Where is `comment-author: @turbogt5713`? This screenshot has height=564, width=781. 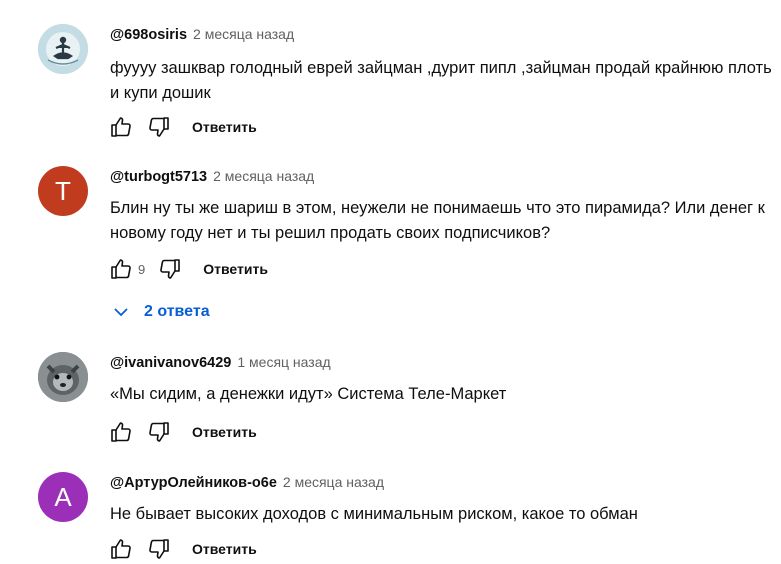
comment-author: @turbogt5713 is located at coordinates (158, 177).